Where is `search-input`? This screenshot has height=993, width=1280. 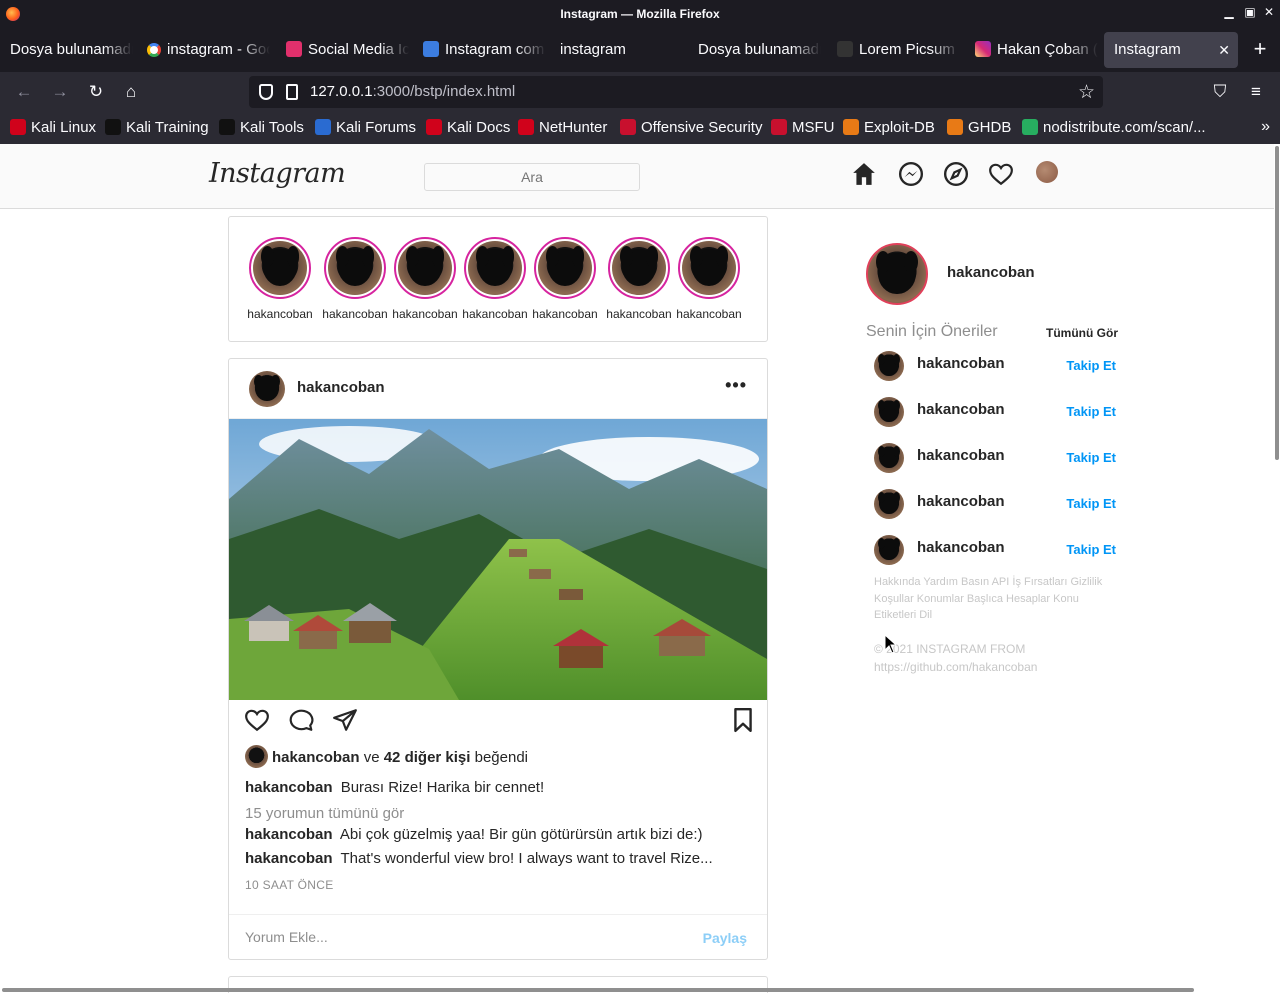 search-input is located at coordinates (532, 177).